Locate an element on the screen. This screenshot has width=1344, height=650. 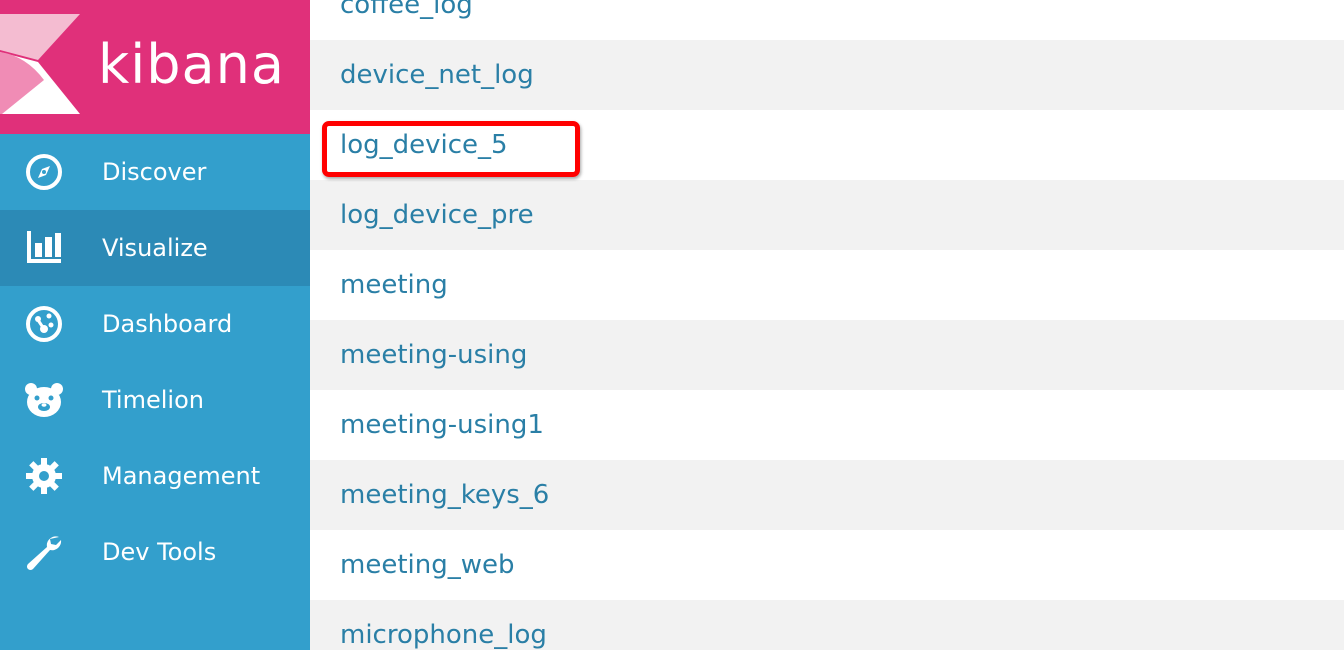
list-item-link: coffee_log is located at coordinates (406, 20).